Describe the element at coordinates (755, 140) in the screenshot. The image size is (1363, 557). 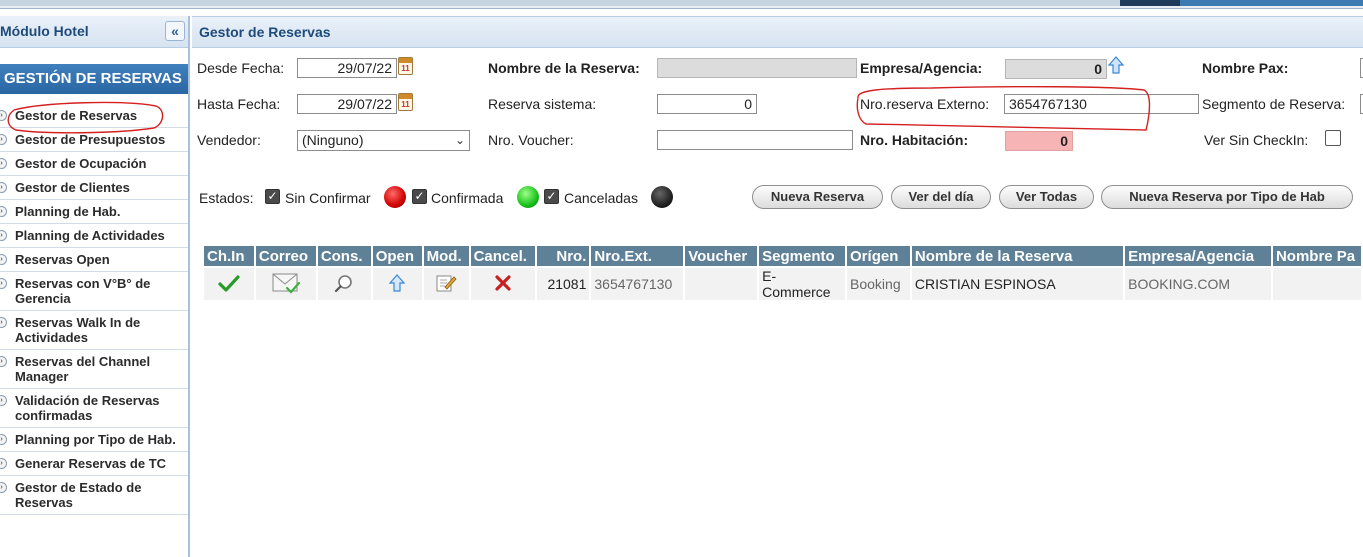
I see `nro-voucher-input` at that location.